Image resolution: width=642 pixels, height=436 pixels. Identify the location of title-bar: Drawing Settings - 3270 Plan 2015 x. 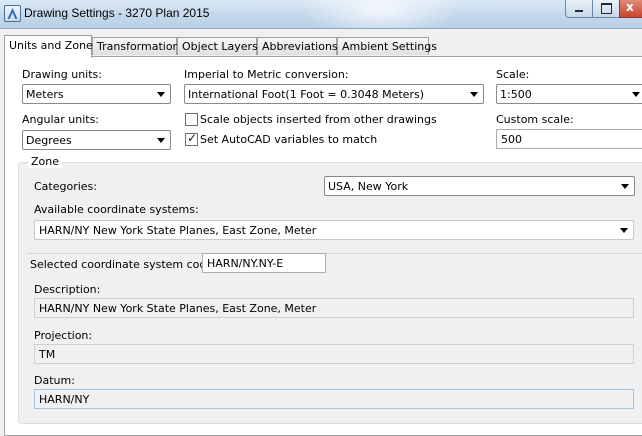
(321, 14).